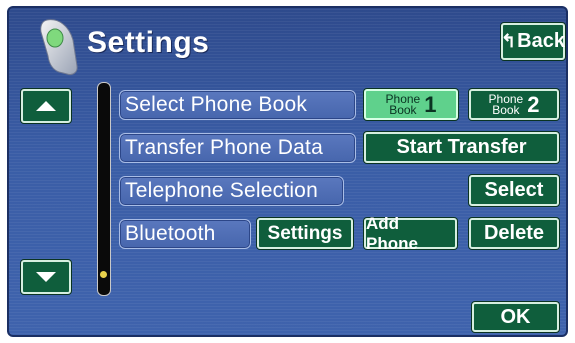 The width and height of the screenshot is (575, 343). I want to click on up-arrow-icon, so click(46, 106).